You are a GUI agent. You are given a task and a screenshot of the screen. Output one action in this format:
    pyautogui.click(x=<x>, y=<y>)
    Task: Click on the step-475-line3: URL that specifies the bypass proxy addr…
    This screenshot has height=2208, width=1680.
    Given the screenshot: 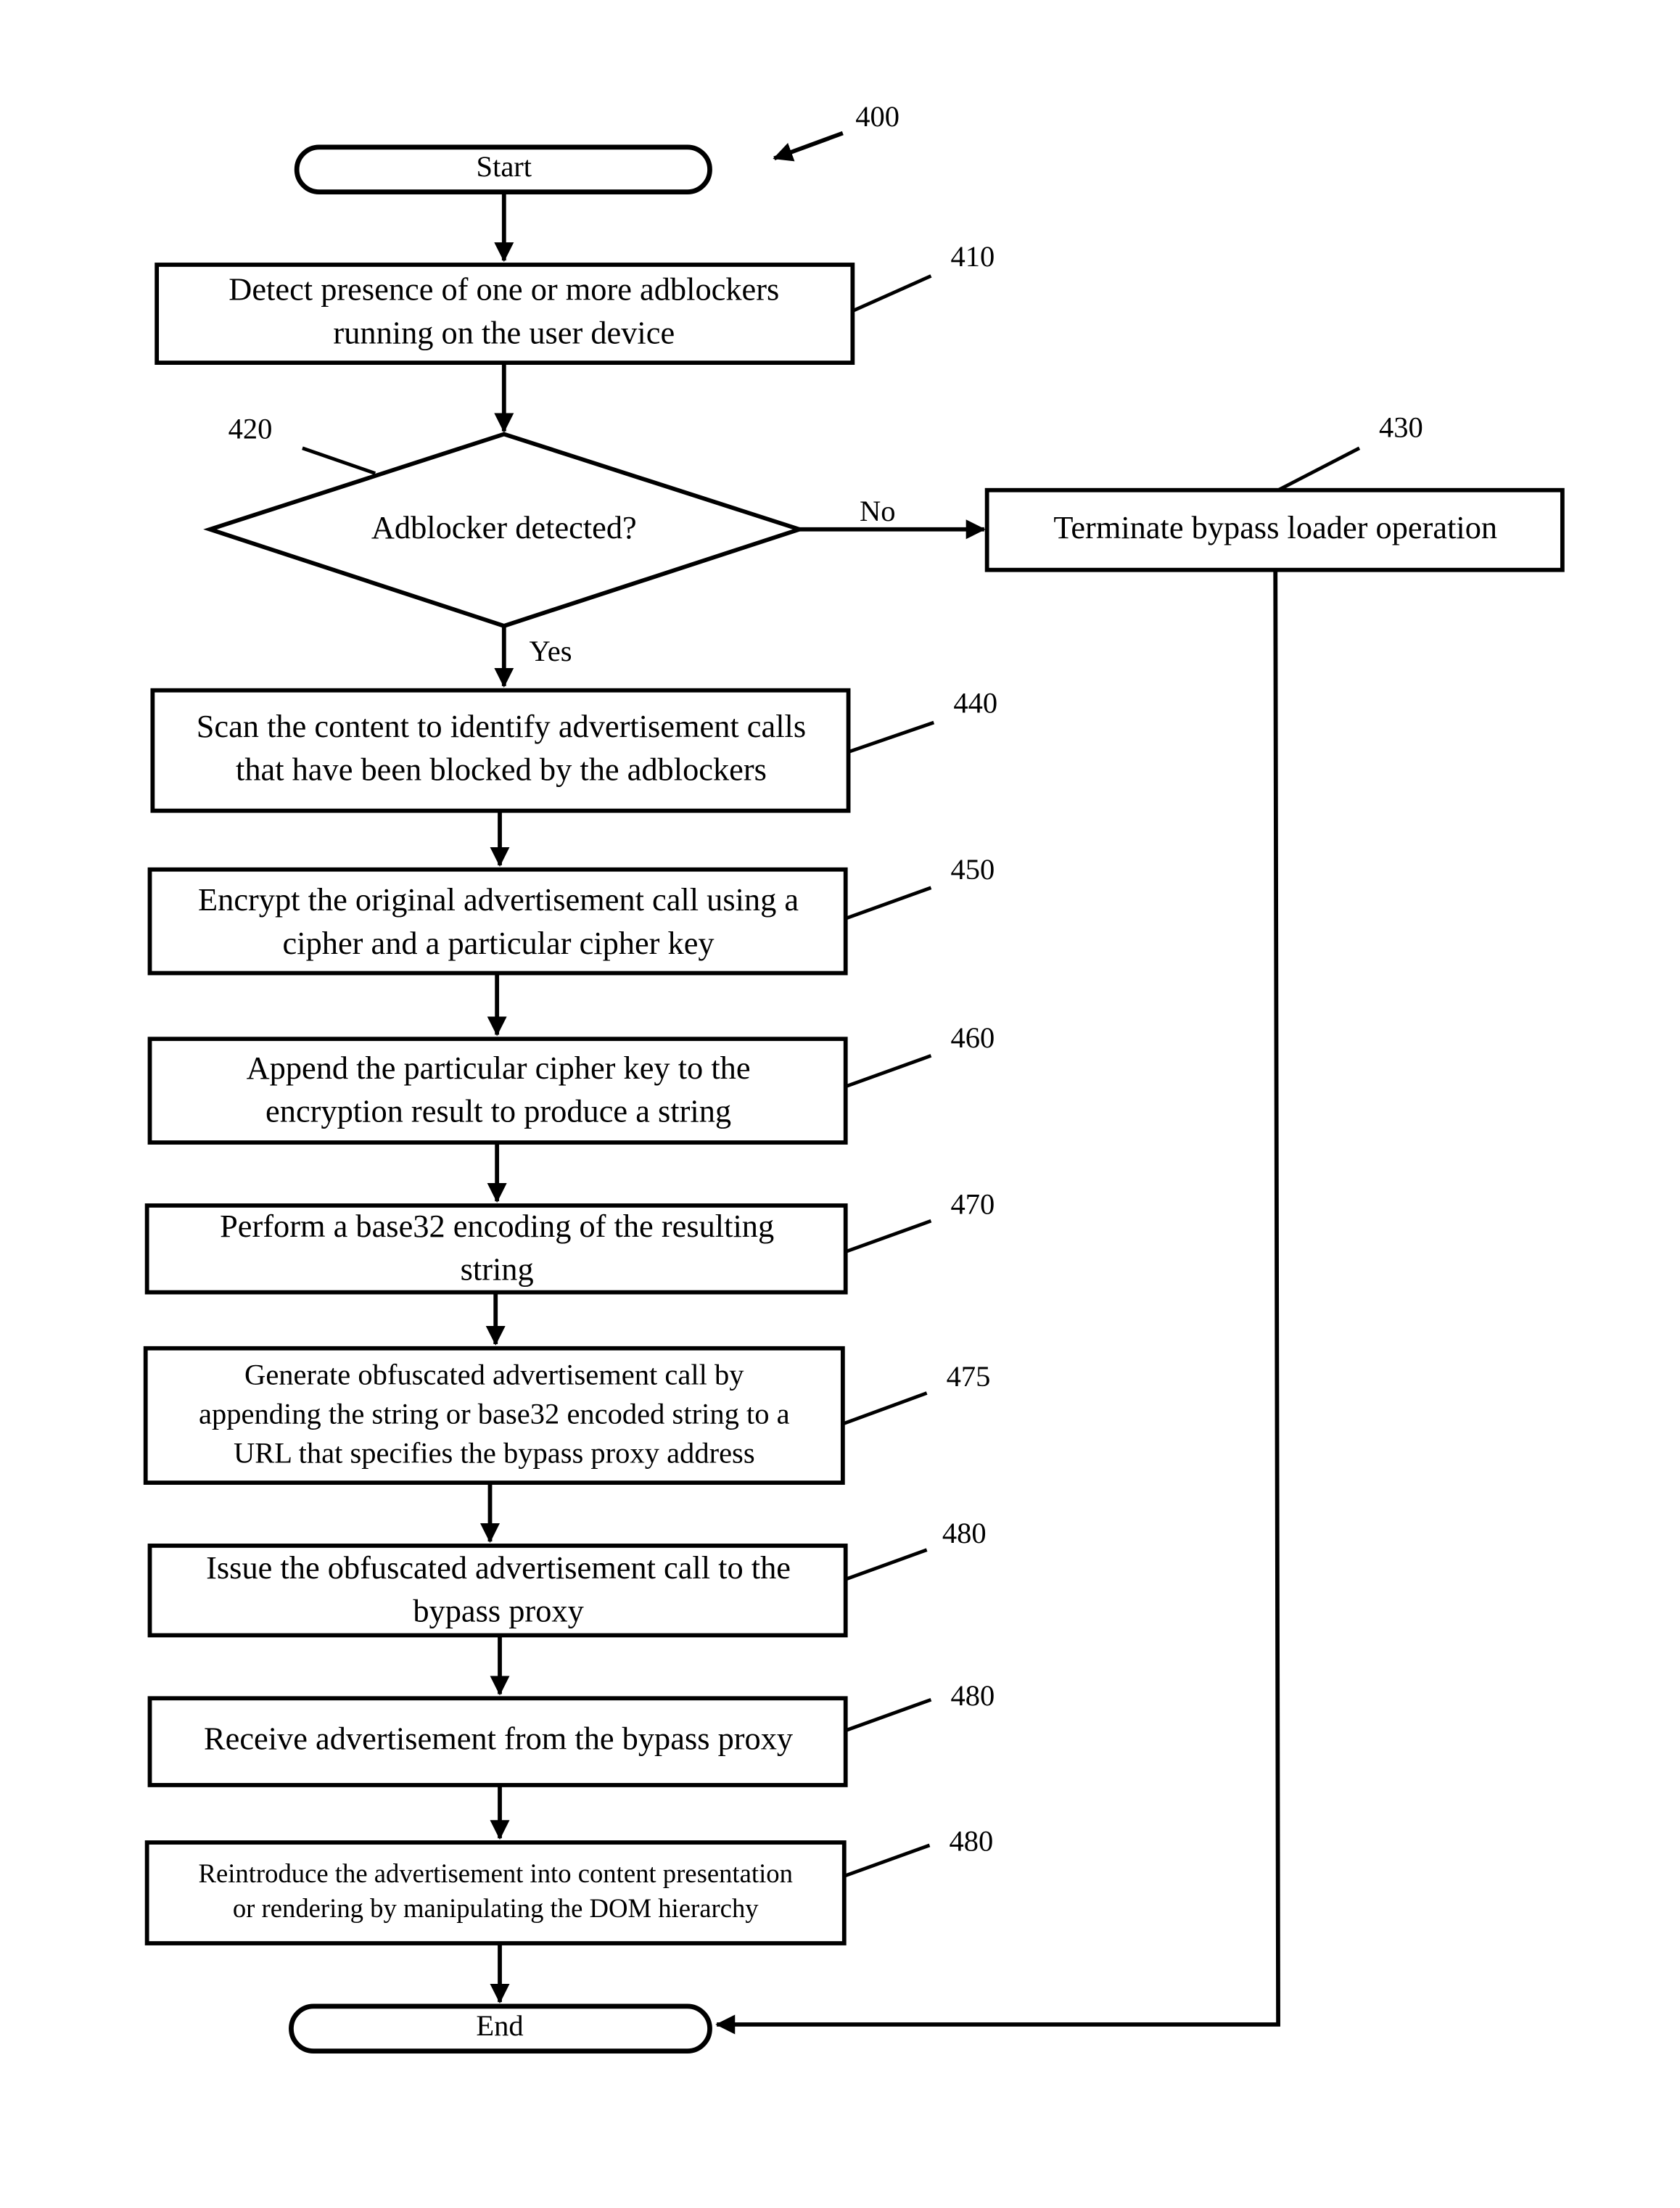 What is the action you would take?
    pyautogui.click(x=494, y=1453)
    